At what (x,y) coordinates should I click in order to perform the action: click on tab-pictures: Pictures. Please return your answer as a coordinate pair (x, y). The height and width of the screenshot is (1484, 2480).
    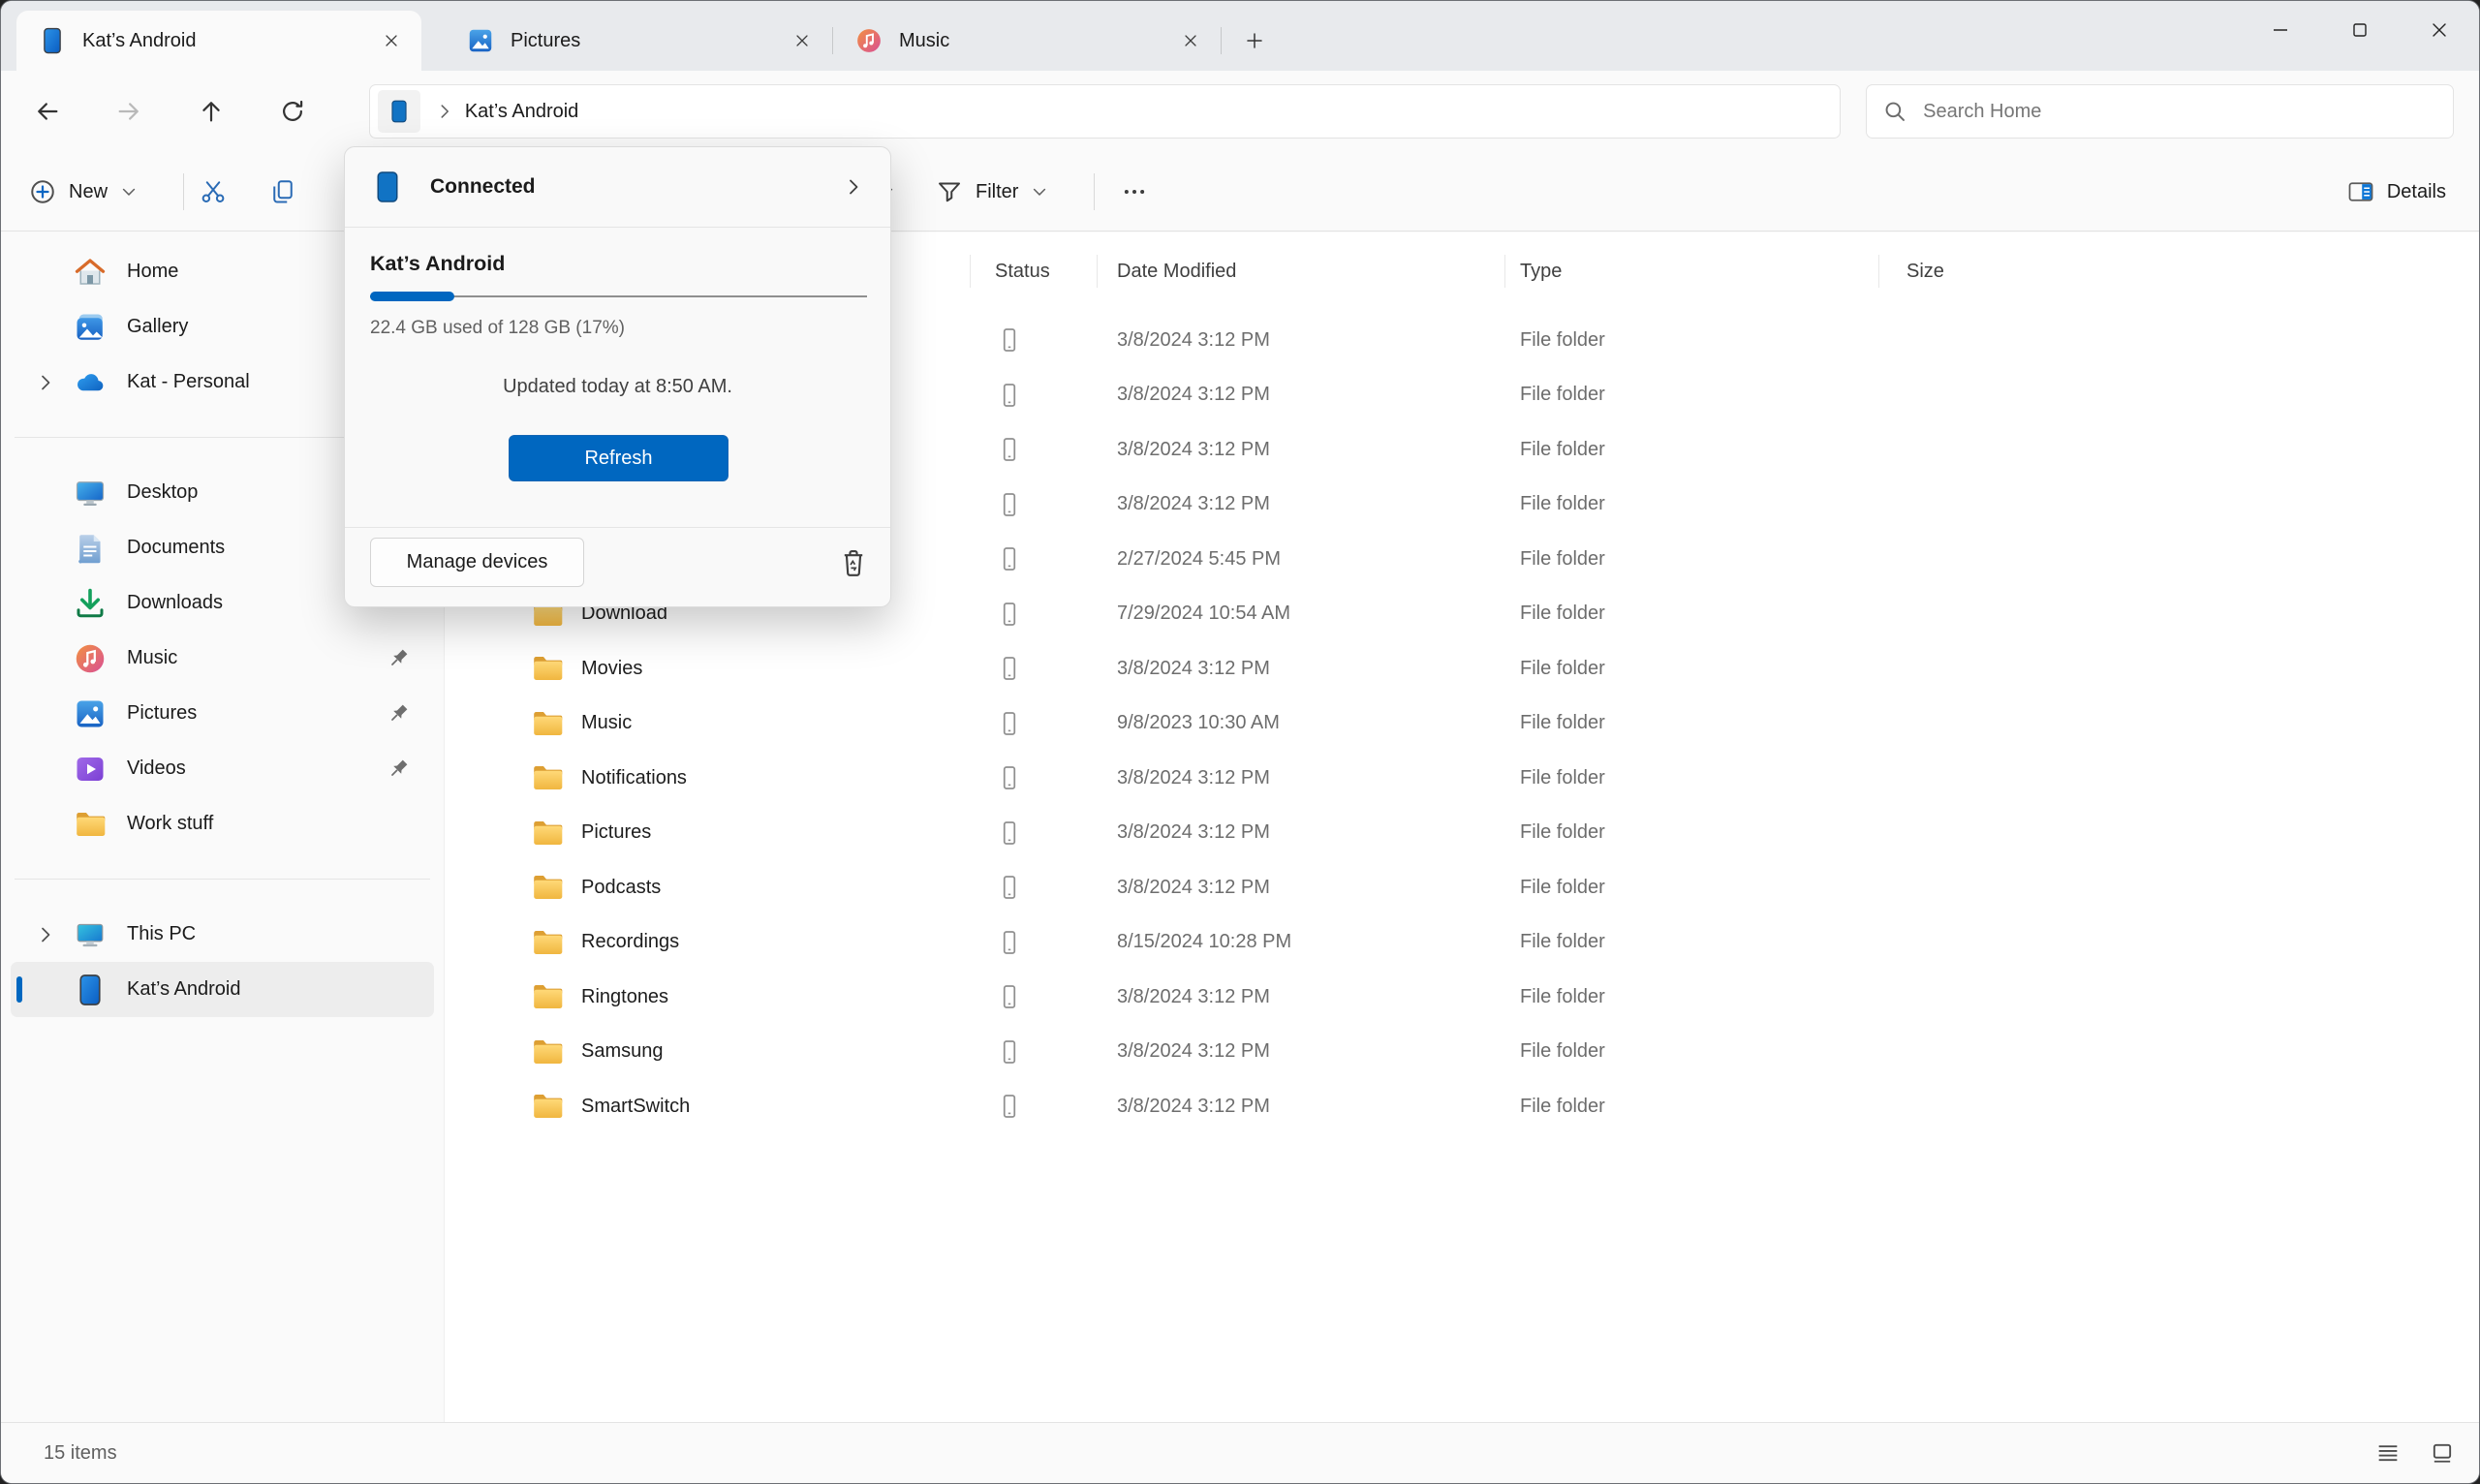
    Looking at the image, I should click on (638, 41).